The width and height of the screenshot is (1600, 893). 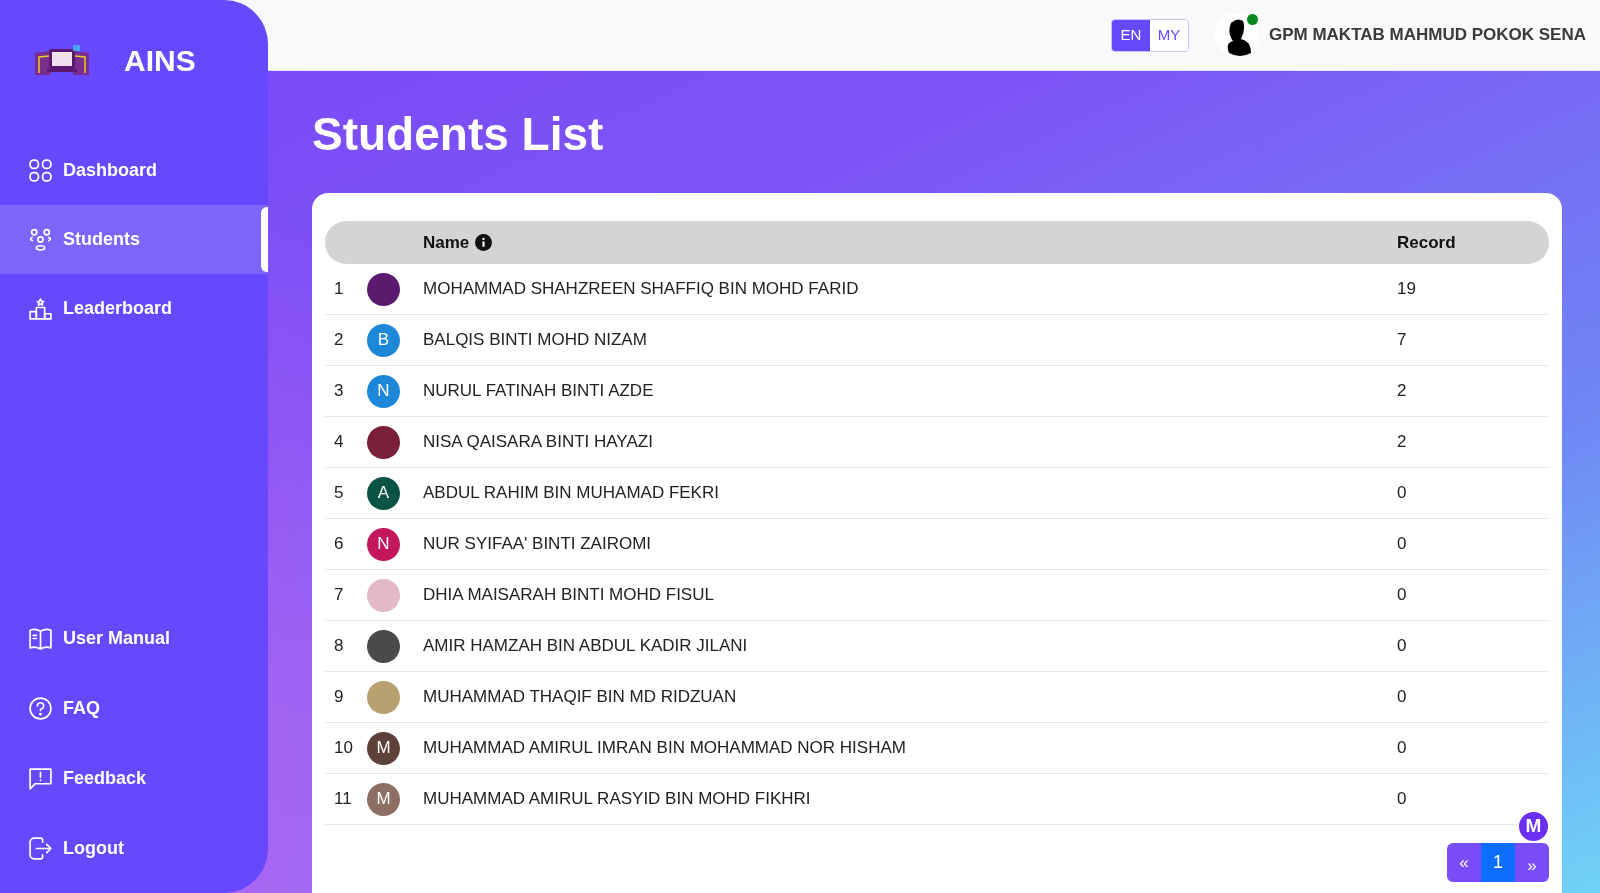 What do you see at coordinates (538, 442) in the screenshot?
I see `student-name: NISA QAISARA BINTI HAYAZI` at bounding box center [538, 442].